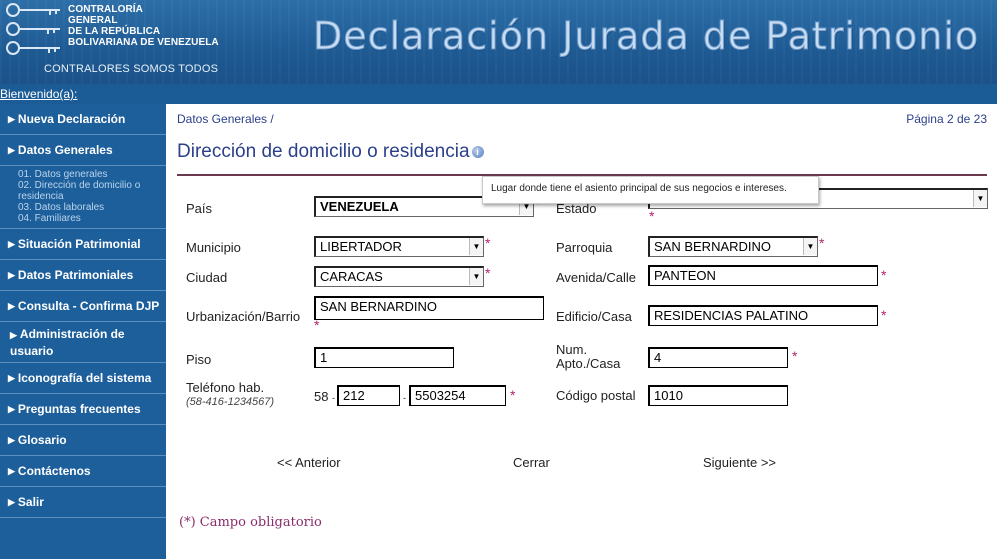 This screenshot has height=559, width=997. What do you see at coordinates (946, 119) in the screenshot?
I see `page-indicator: Página 2 de 23` at bounding box center [946, 119].